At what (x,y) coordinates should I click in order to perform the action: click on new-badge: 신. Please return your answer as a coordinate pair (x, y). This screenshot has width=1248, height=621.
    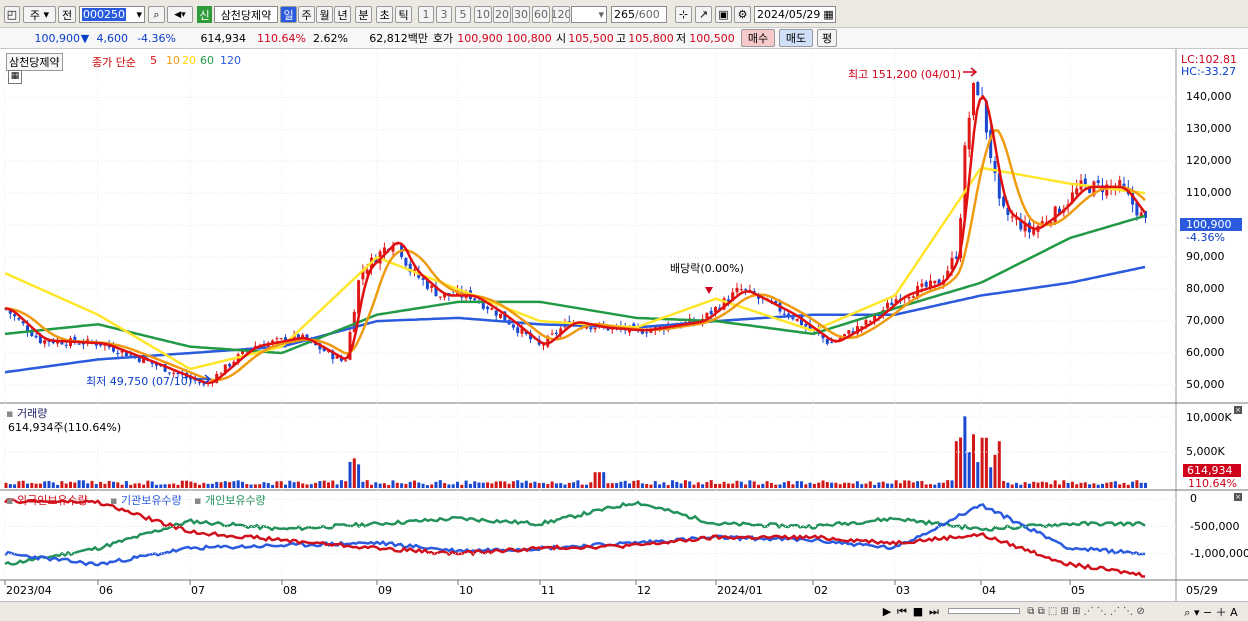
    Looking at the image, I should click on (204, 14).